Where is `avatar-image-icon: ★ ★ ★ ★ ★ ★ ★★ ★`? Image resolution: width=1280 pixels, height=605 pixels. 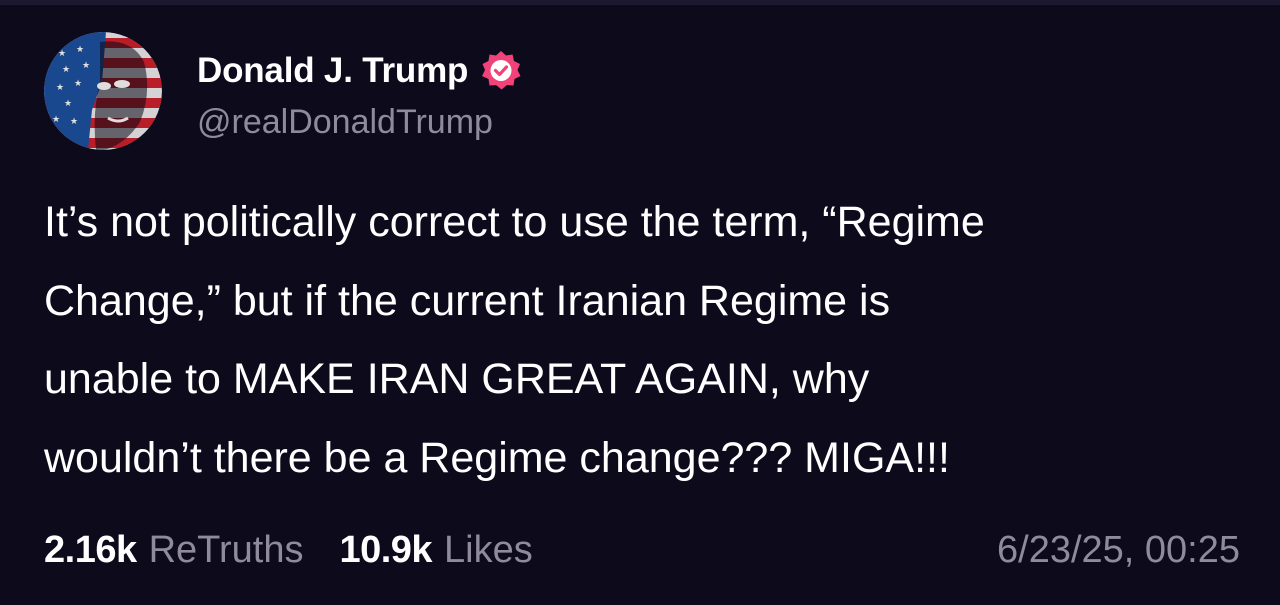 avatar-image-icon: ★ ★ ★ ★ ★ ★ ★★ ★ is located at coordinates (103, 91).